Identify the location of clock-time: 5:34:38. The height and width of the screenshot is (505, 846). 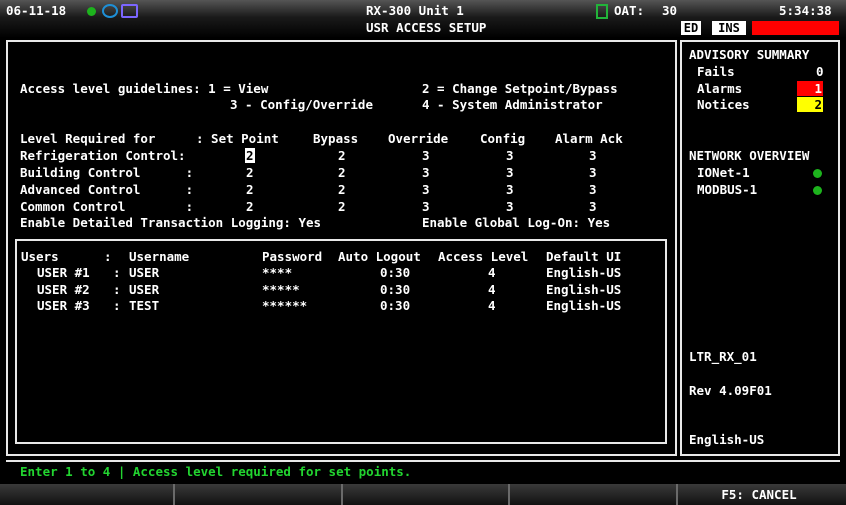
(805, 10).